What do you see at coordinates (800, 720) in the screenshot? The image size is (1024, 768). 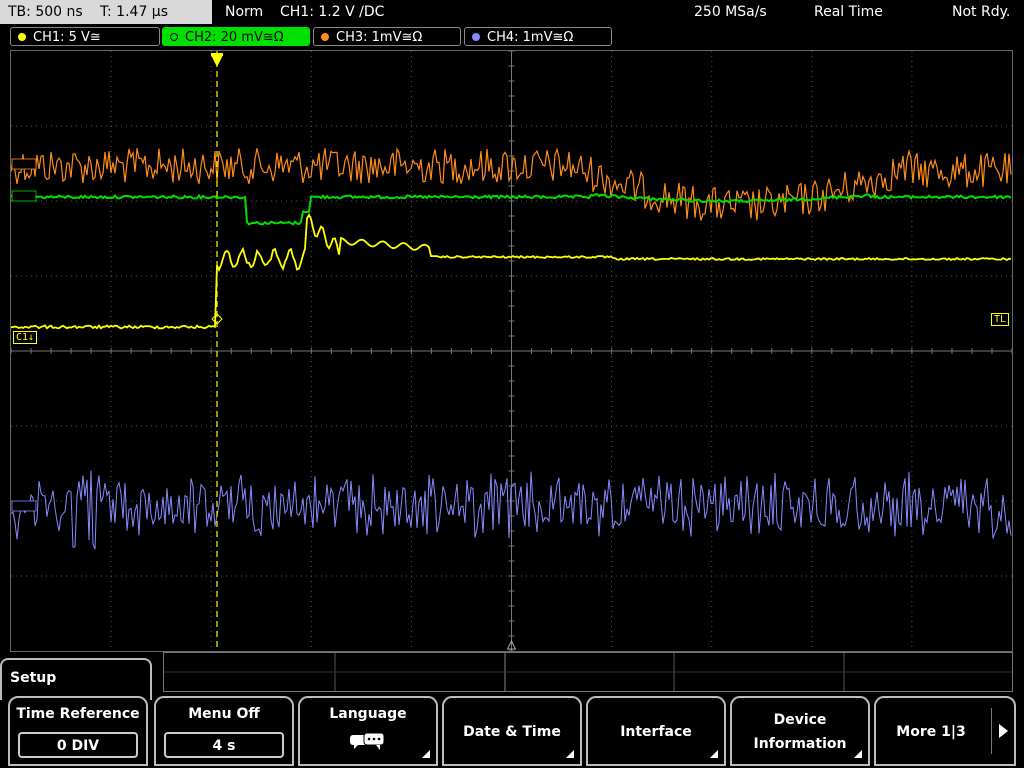 I see `device-label: Device` at bounding box center [800, 720].